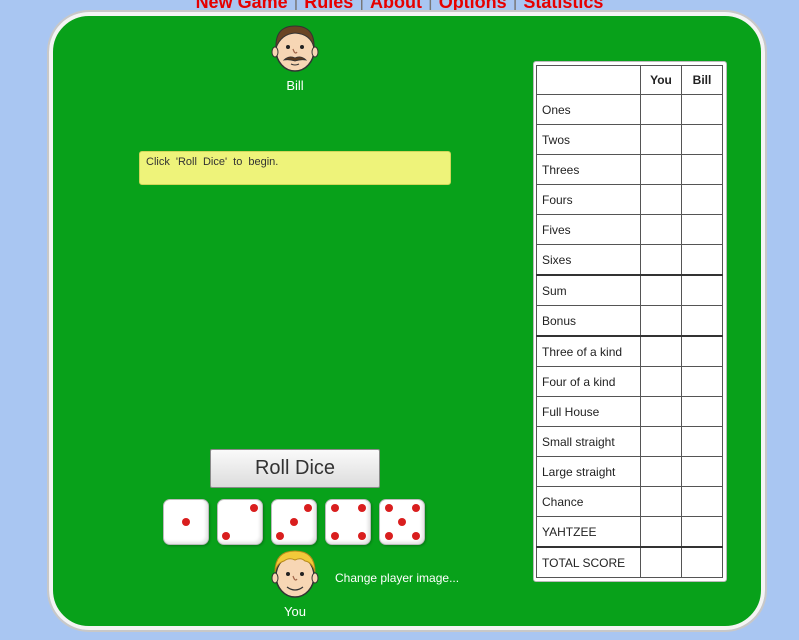  What do you see at coordinates (295, 85) in the screenshot?
I see `opponent-name: Bill` at bounding box center [295, 85].